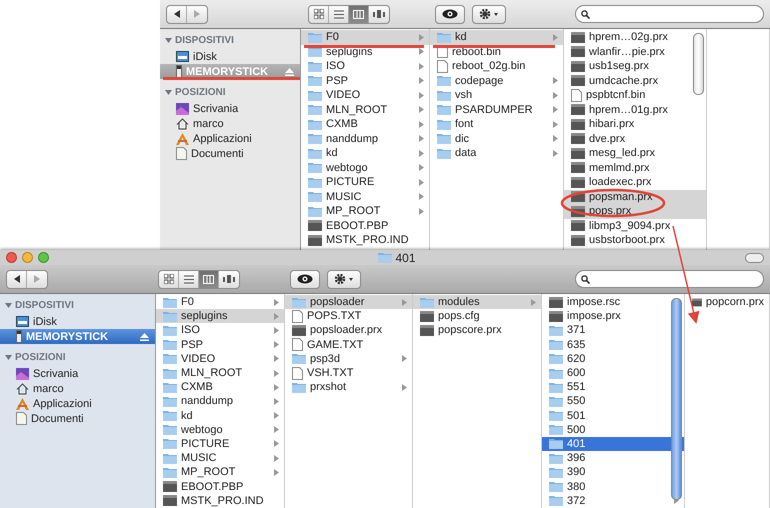  Describe the element at coordinates (229, 279) in the screenshot. I see `cover-flow-icon` at that location.